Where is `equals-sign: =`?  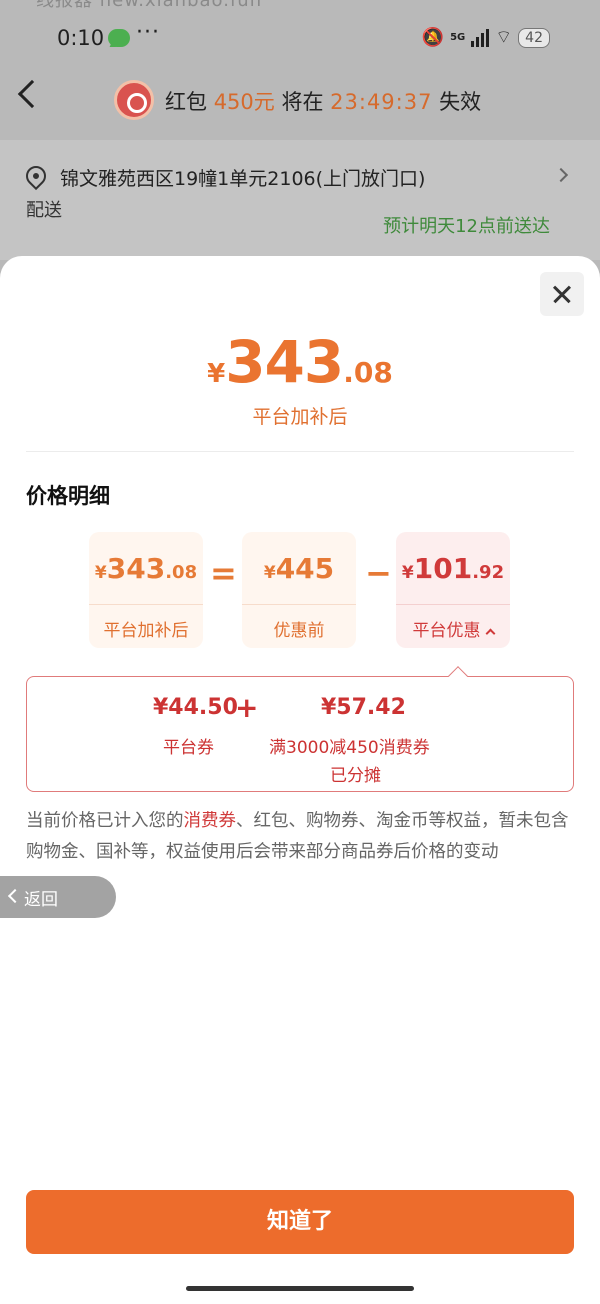 equals-sign: = is located at coordinates (223, 573).